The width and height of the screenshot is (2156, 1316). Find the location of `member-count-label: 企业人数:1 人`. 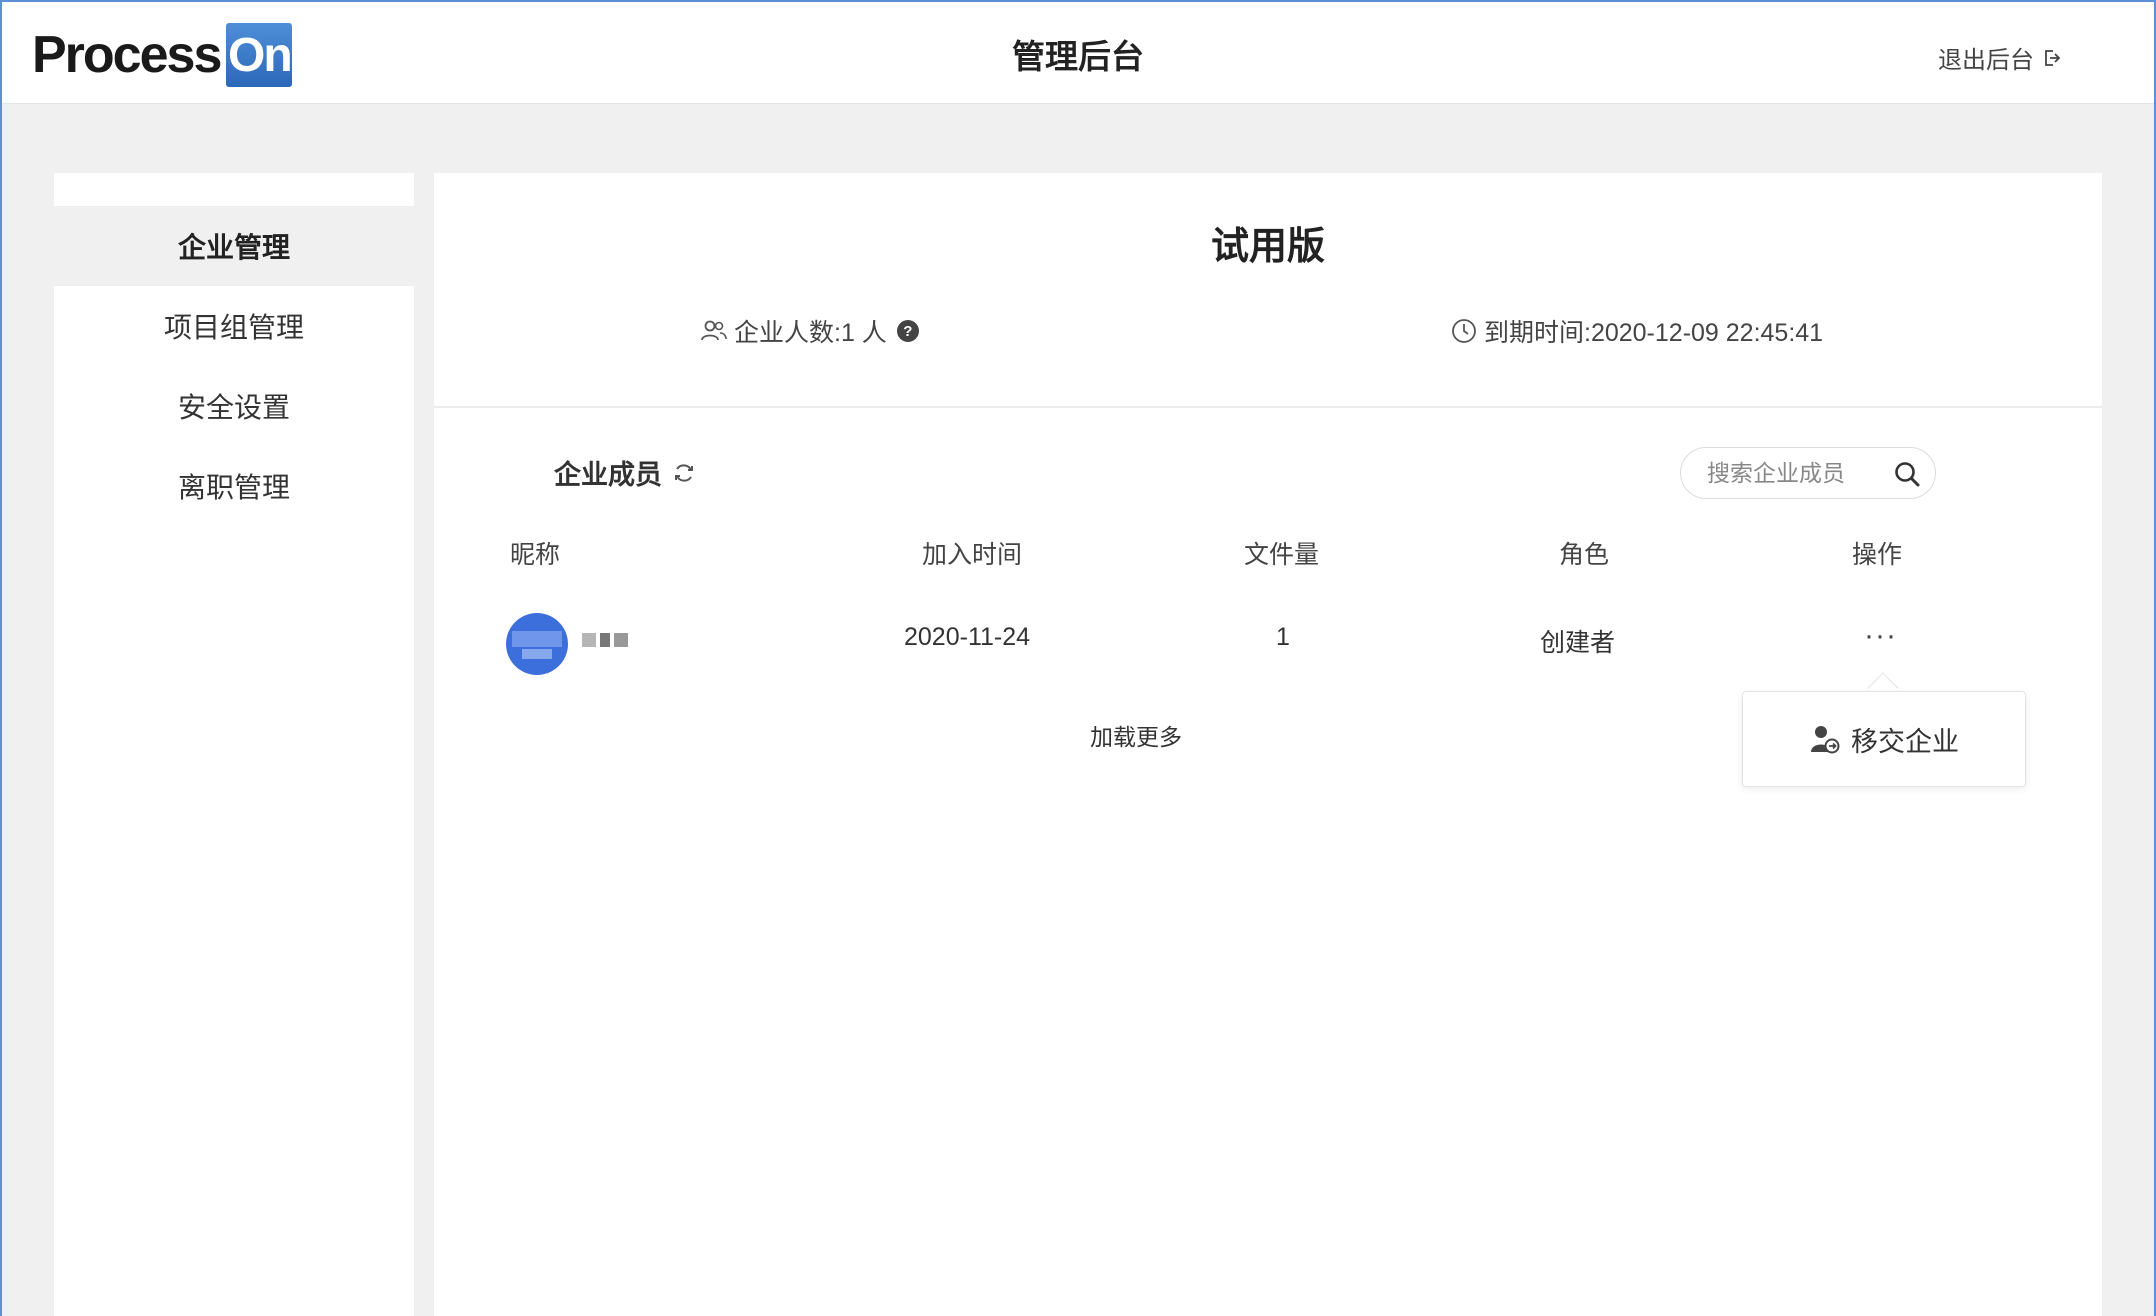

member-count-label: 企业人数:1 人 is located at coordinates (810, 333).